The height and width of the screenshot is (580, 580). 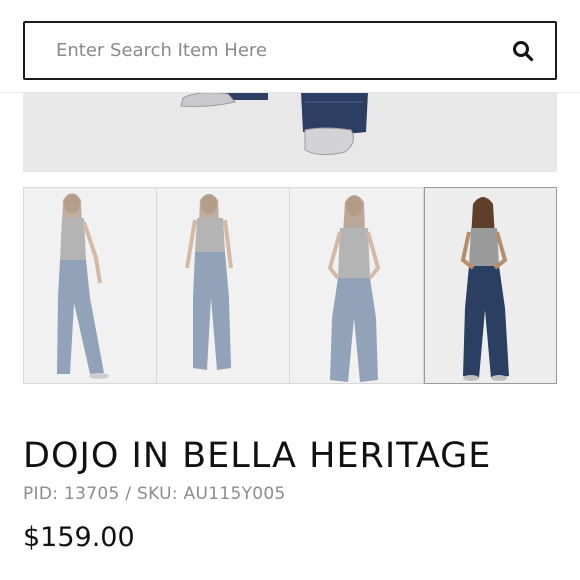 I want to click on product-pid-sku: PID: 13705 / SKU: AU115Y005, so click(x=154, y=494).